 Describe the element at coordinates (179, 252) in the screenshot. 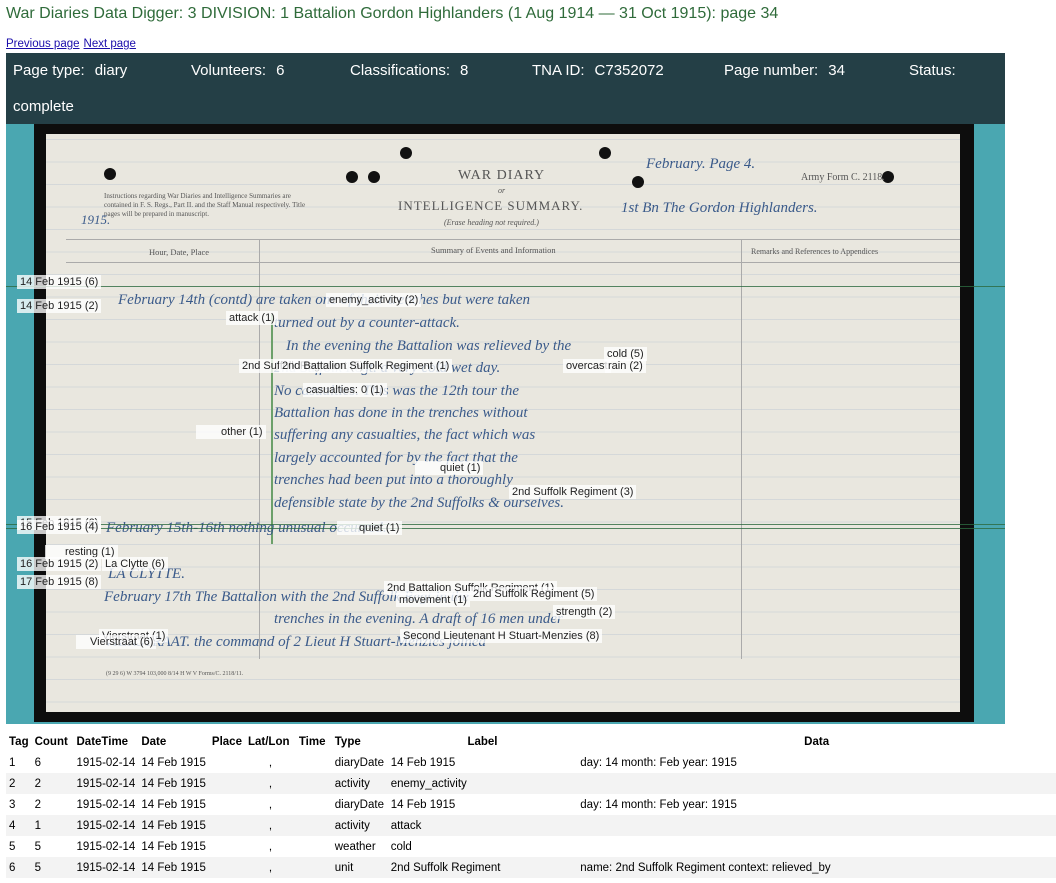

I see `column-hour-date-place: Hour, Date, Place` at that location.